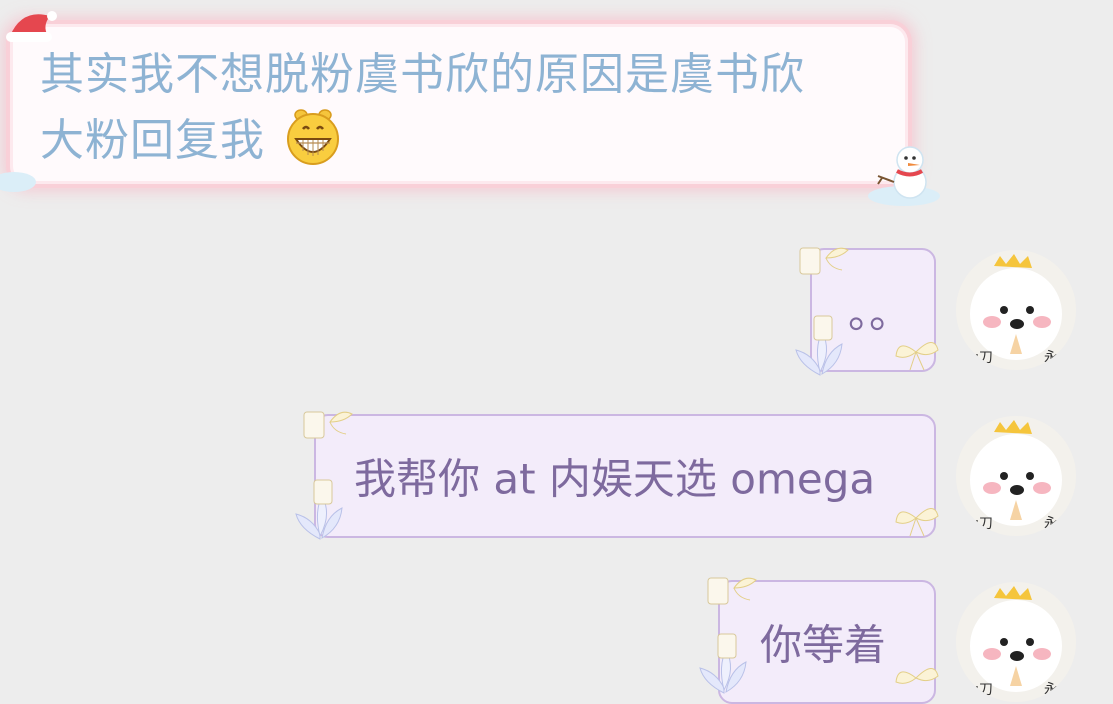 This screenshot has height=704, width=1113. What do you see at coordinates (32, 28) in the screenshot?
I see `santa-hat-icon` at bounding box center [32, 28].